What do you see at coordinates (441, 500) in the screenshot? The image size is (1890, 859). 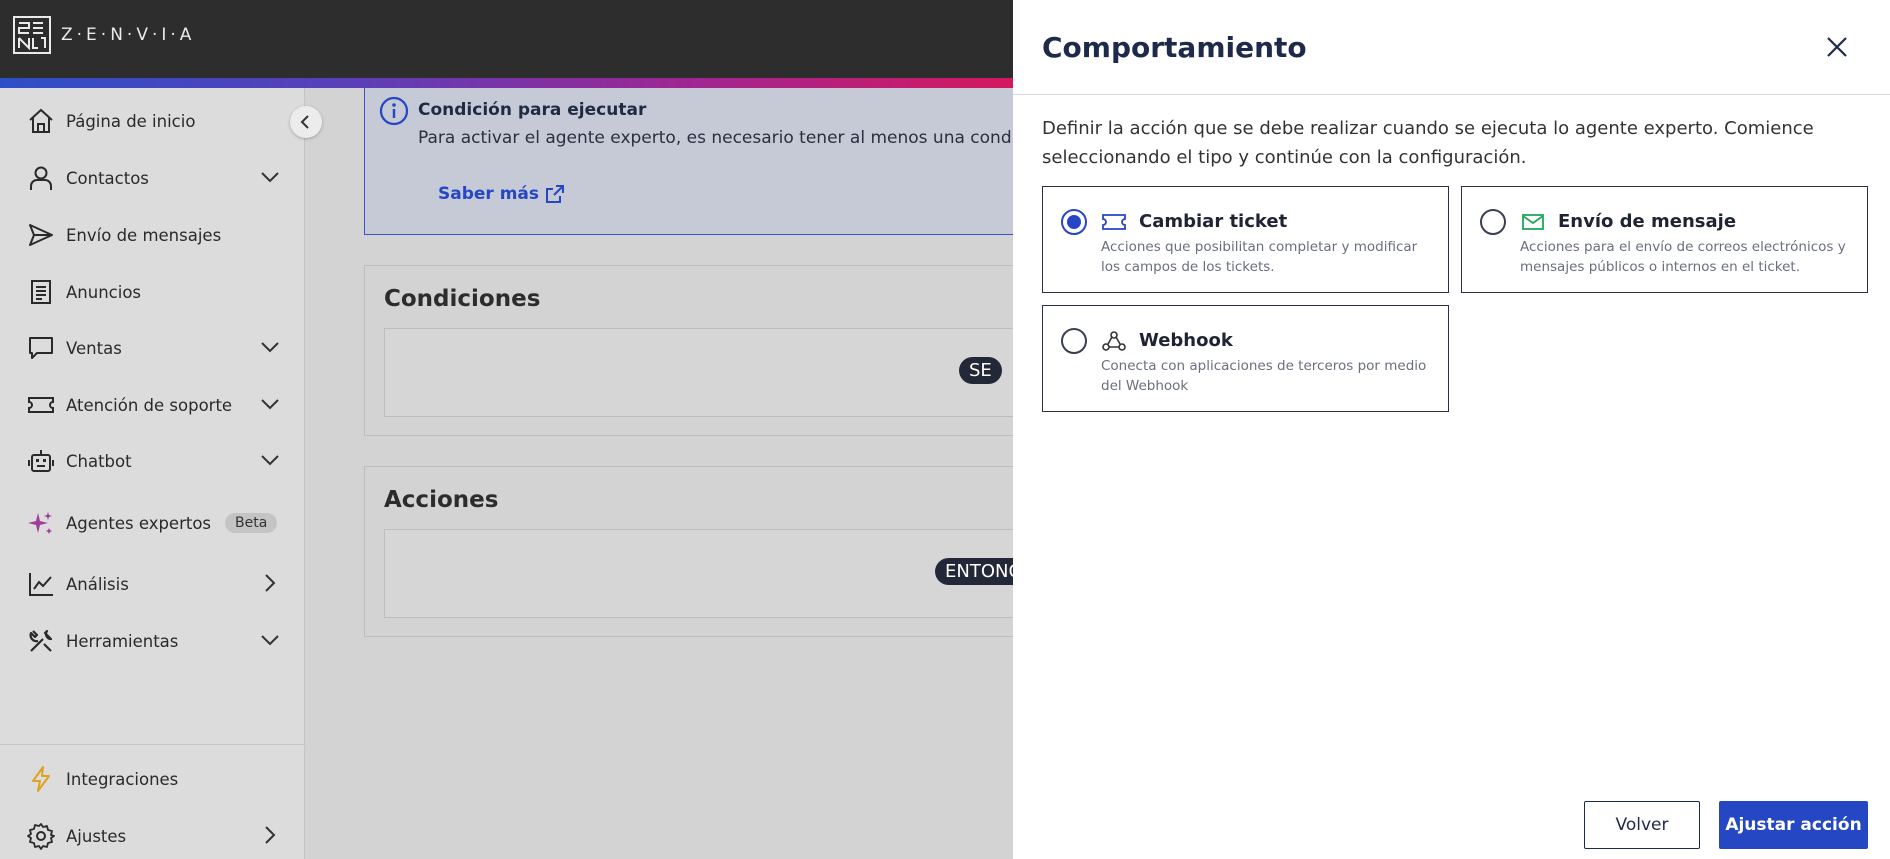 I see `actions-title: Acciones` at bounding box center [441, 500].